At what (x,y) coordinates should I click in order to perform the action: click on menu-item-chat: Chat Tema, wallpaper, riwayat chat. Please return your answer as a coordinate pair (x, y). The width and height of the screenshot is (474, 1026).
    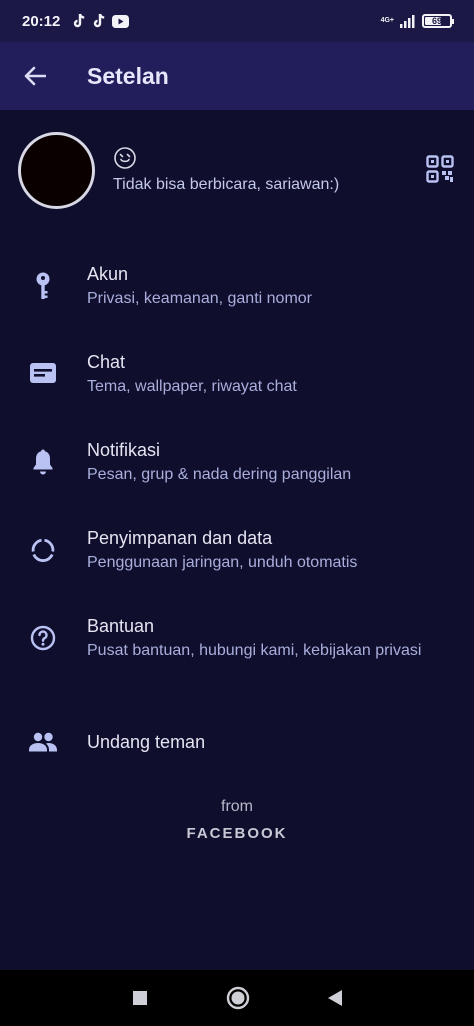
    Looking at the image, I should click on (237, 374).